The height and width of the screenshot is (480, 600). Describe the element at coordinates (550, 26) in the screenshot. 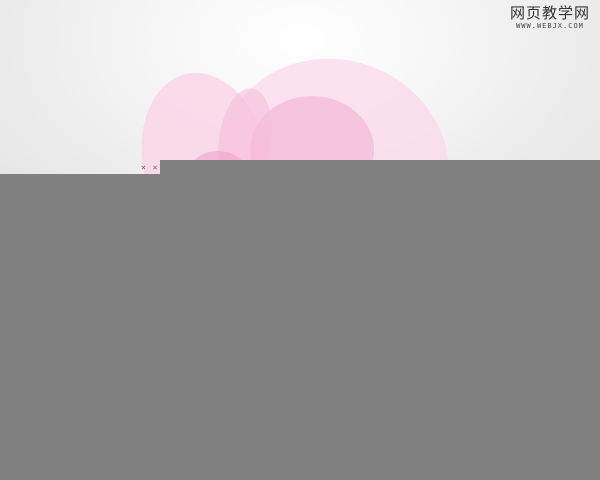

I see `watermark-url: WWW.WEBJX.COM` at that location.